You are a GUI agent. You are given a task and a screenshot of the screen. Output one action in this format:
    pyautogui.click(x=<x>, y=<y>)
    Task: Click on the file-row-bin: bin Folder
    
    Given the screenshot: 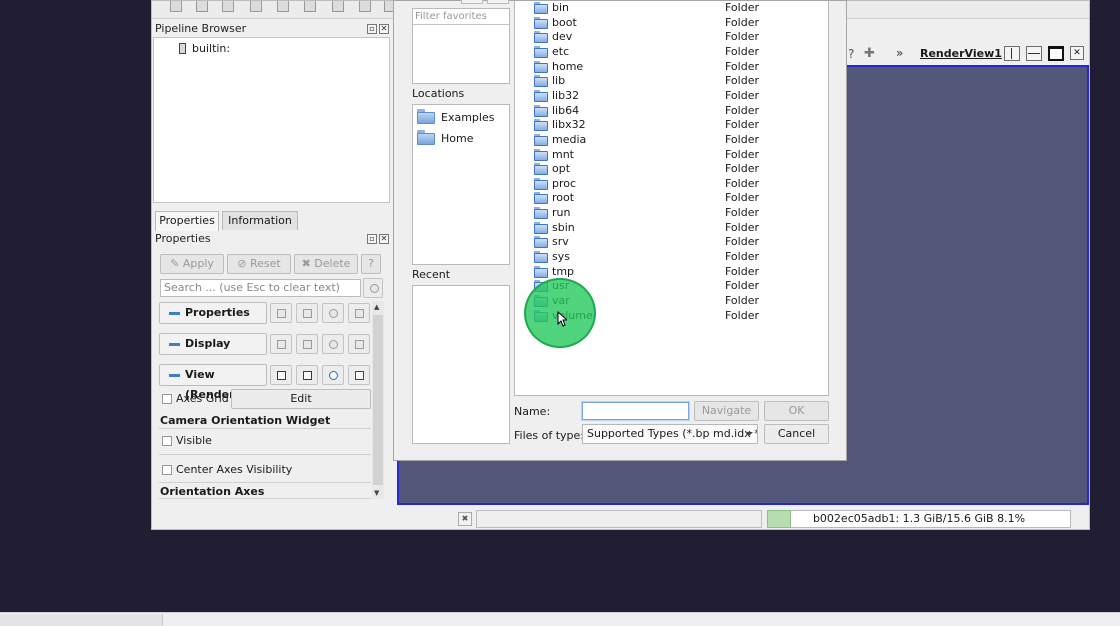 What is the action you would take?
    pyautogui.click(x=671, y=8)
    